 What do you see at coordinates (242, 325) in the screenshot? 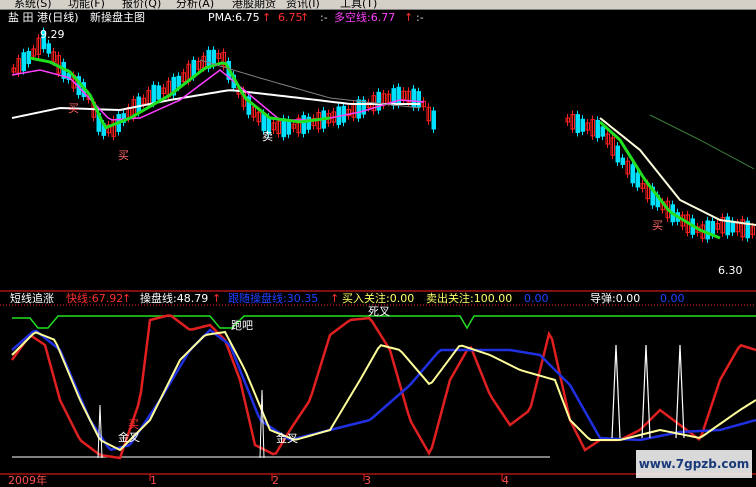
I see `run-signal-label: 跑吧` at bounding box center [242, 325].